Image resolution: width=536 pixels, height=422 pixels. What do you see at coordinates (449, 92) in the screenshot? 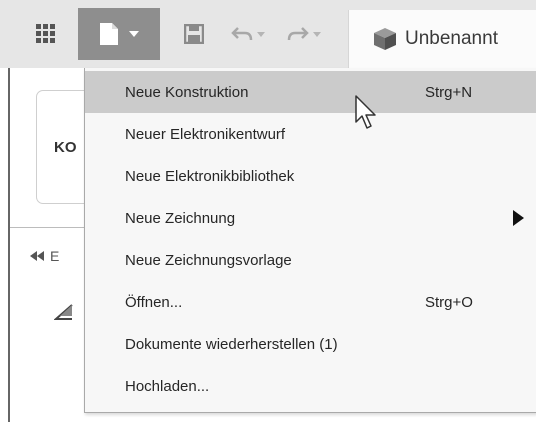
I see `menu-item-shortcut: Strg+N` at bounding box center [449, 92].